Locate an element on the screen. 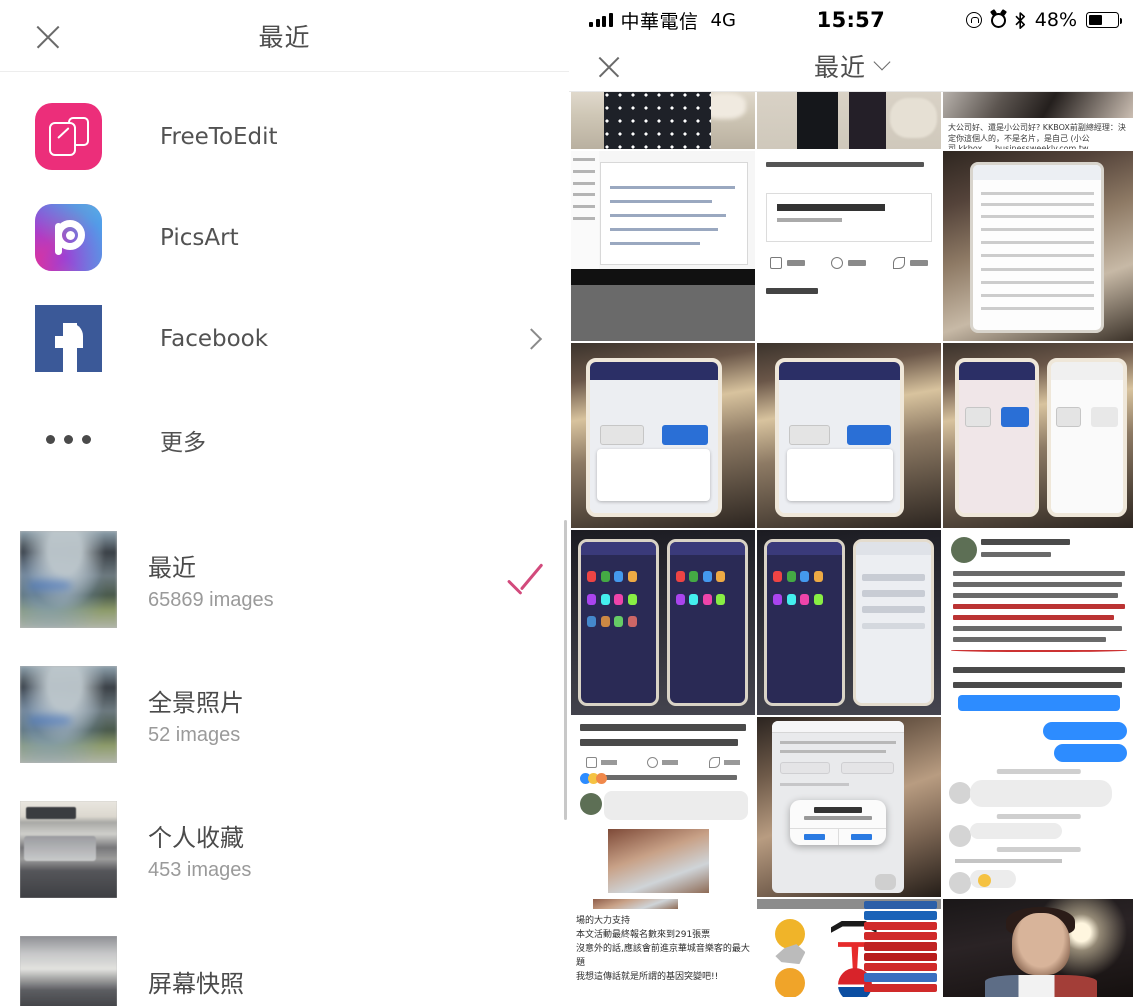 This screenshot has height=1006, width=1133. album-selector: 最近 is located at coordinates (851, 66).